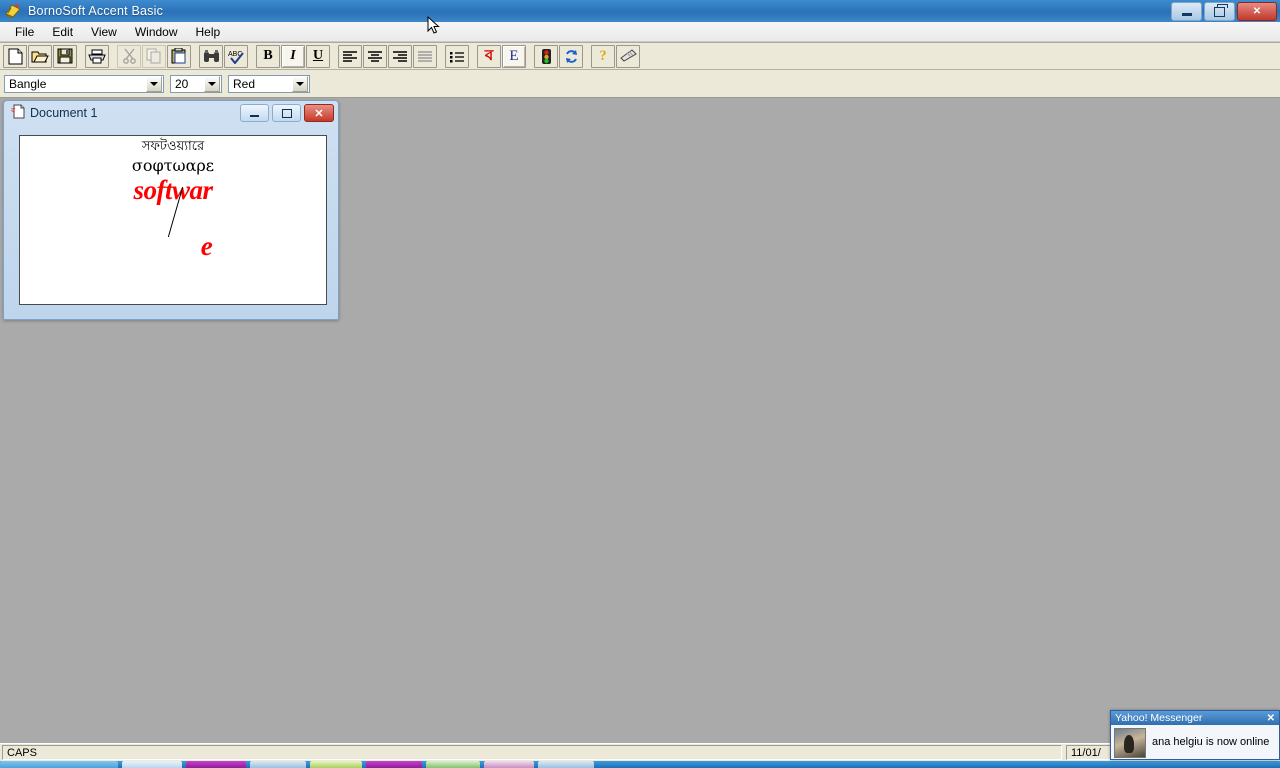 The image size is (1280, 768). I want to click on convert-button, so click(571, 56).